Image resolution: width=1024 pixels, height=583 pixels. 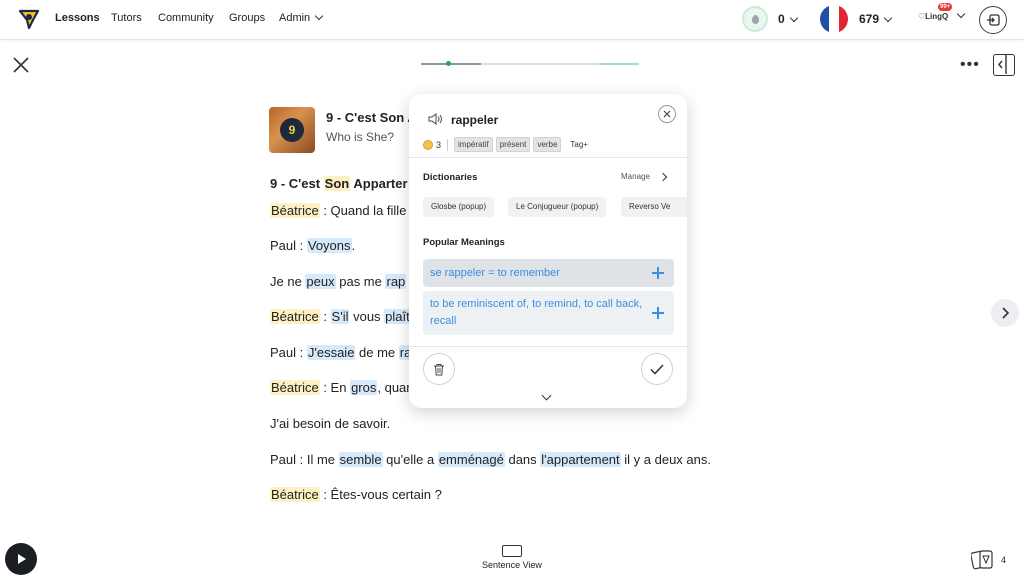 What do you see at coordinates (512, 565) in the screenshot?
I see `sentence-view-label: Sentence View` at bounding box center [512, 565].